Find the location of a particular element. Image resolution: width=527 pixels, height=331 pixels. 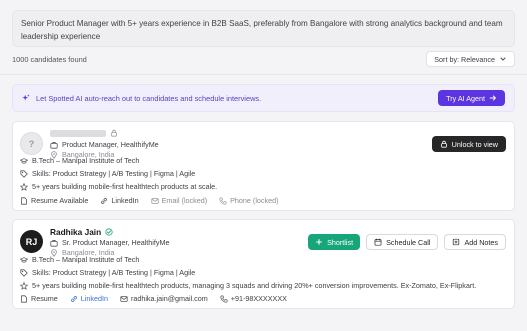

shortlist-button: Shortlist is located at coordinates (334, 242).